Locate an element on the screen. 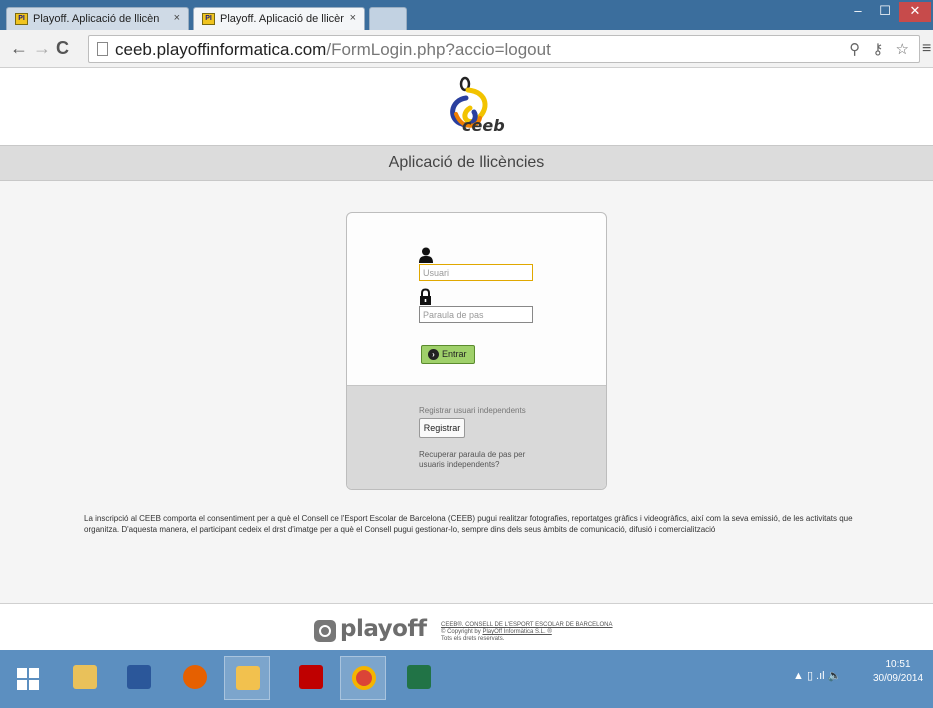 Image resolution: width=933 pixels, height=708 pixels. clock-time: 10:51 is located at coordinates (898, 664).